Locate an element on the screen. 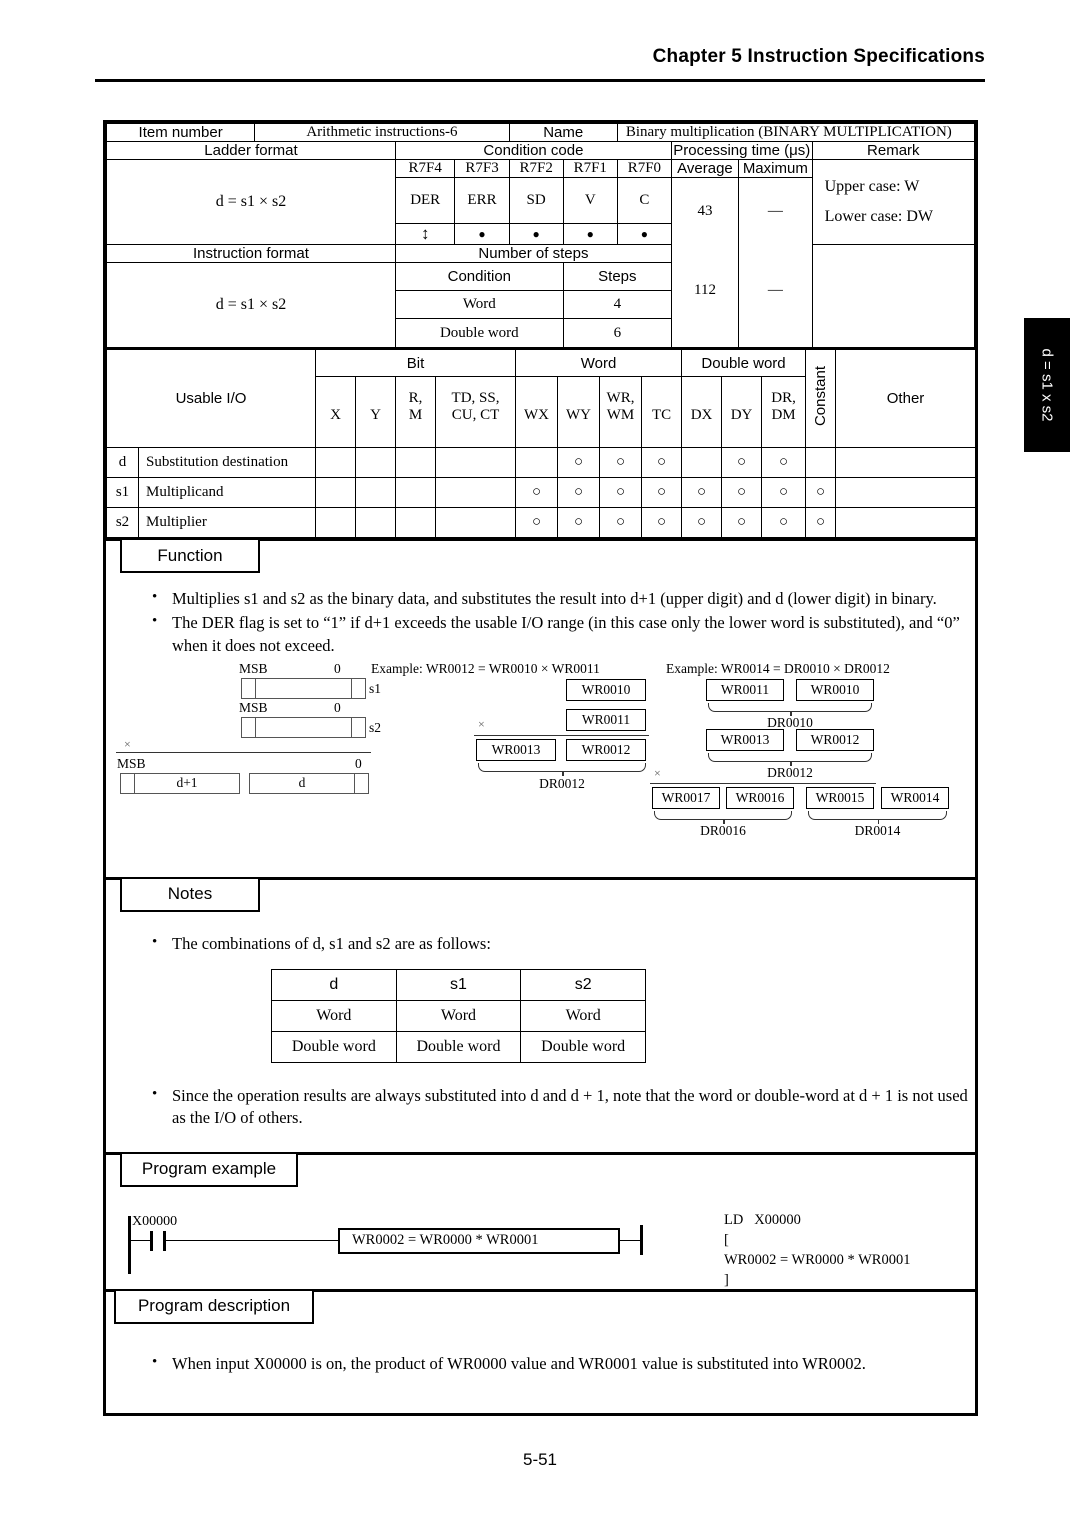  right-op1-lo: WR0010 is located at coordinates (835, 689).